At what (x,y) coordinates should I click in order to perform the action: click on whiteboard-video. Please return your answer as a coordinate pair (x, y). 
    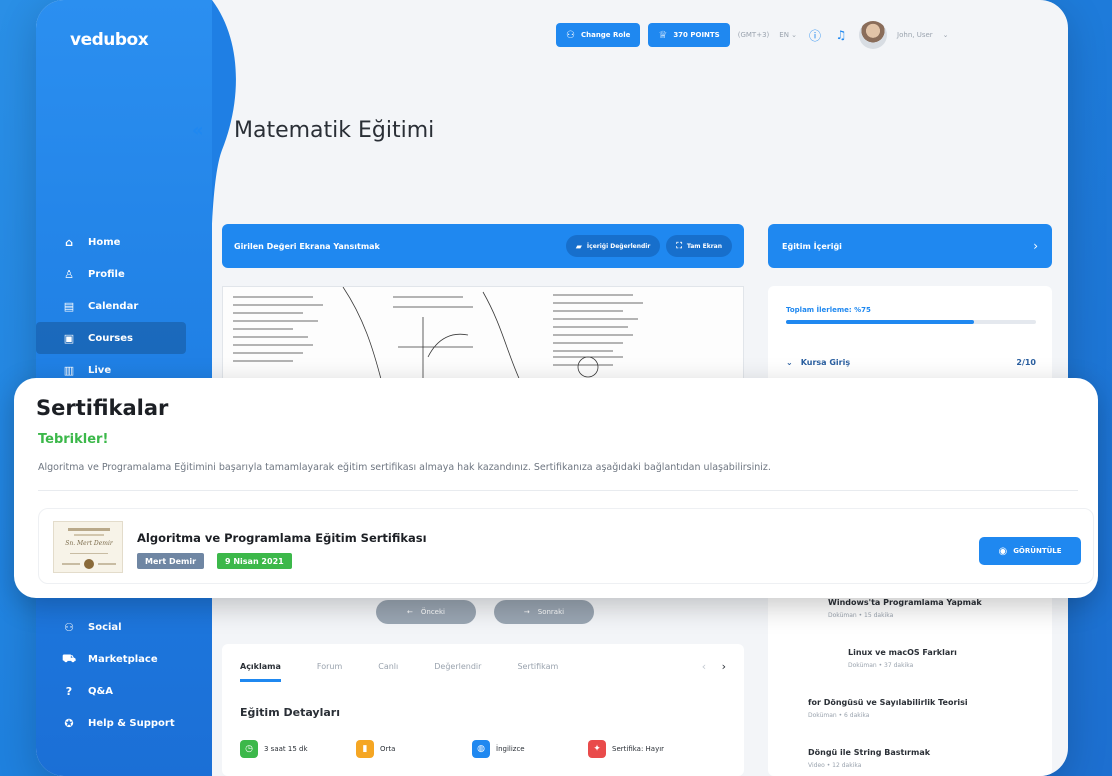
    Looking at the image, I should click on (483, 336).